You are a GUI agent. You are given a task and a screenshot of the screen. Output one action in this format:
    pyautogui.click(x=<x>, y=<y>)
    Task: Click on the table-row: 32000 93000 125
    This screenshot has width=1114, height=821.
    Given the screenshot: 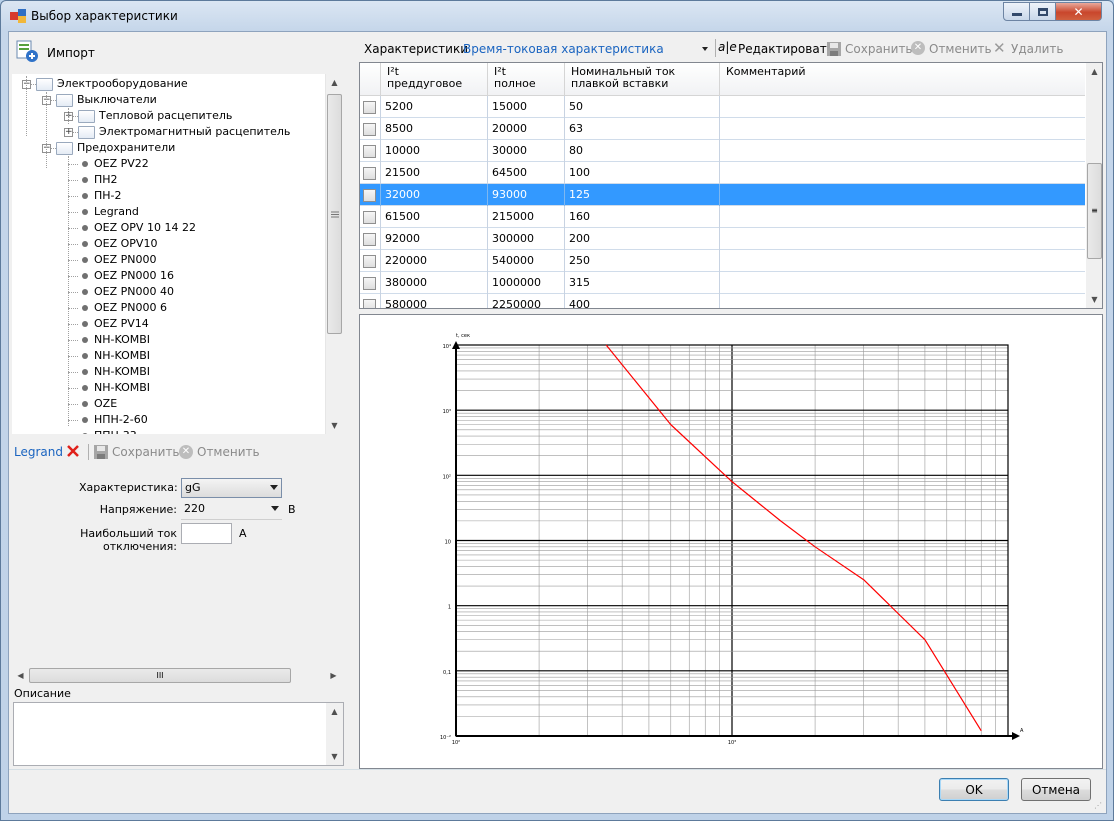 What is the action you would take?
    pyautogui.click(x=722, y=195)
    